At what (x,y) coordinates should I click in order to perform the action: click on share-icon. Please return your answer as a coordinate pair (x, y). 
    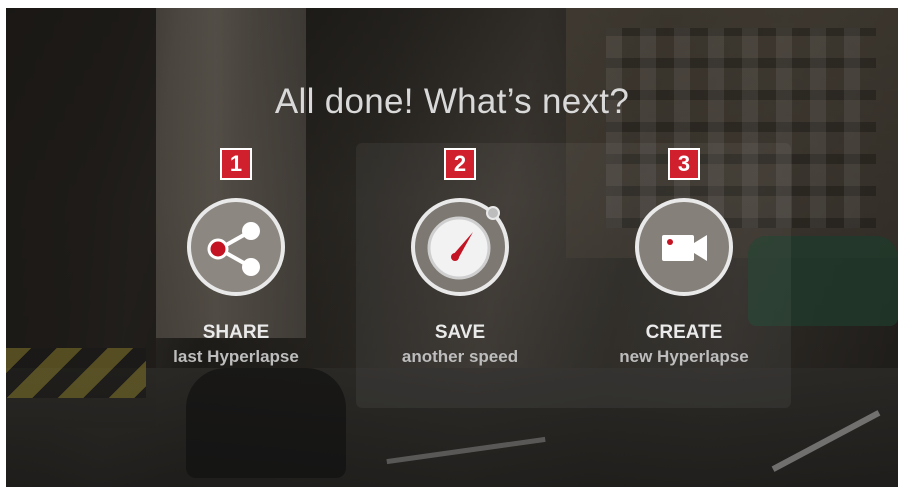
    Looking at the image, I should click on (233, 249).